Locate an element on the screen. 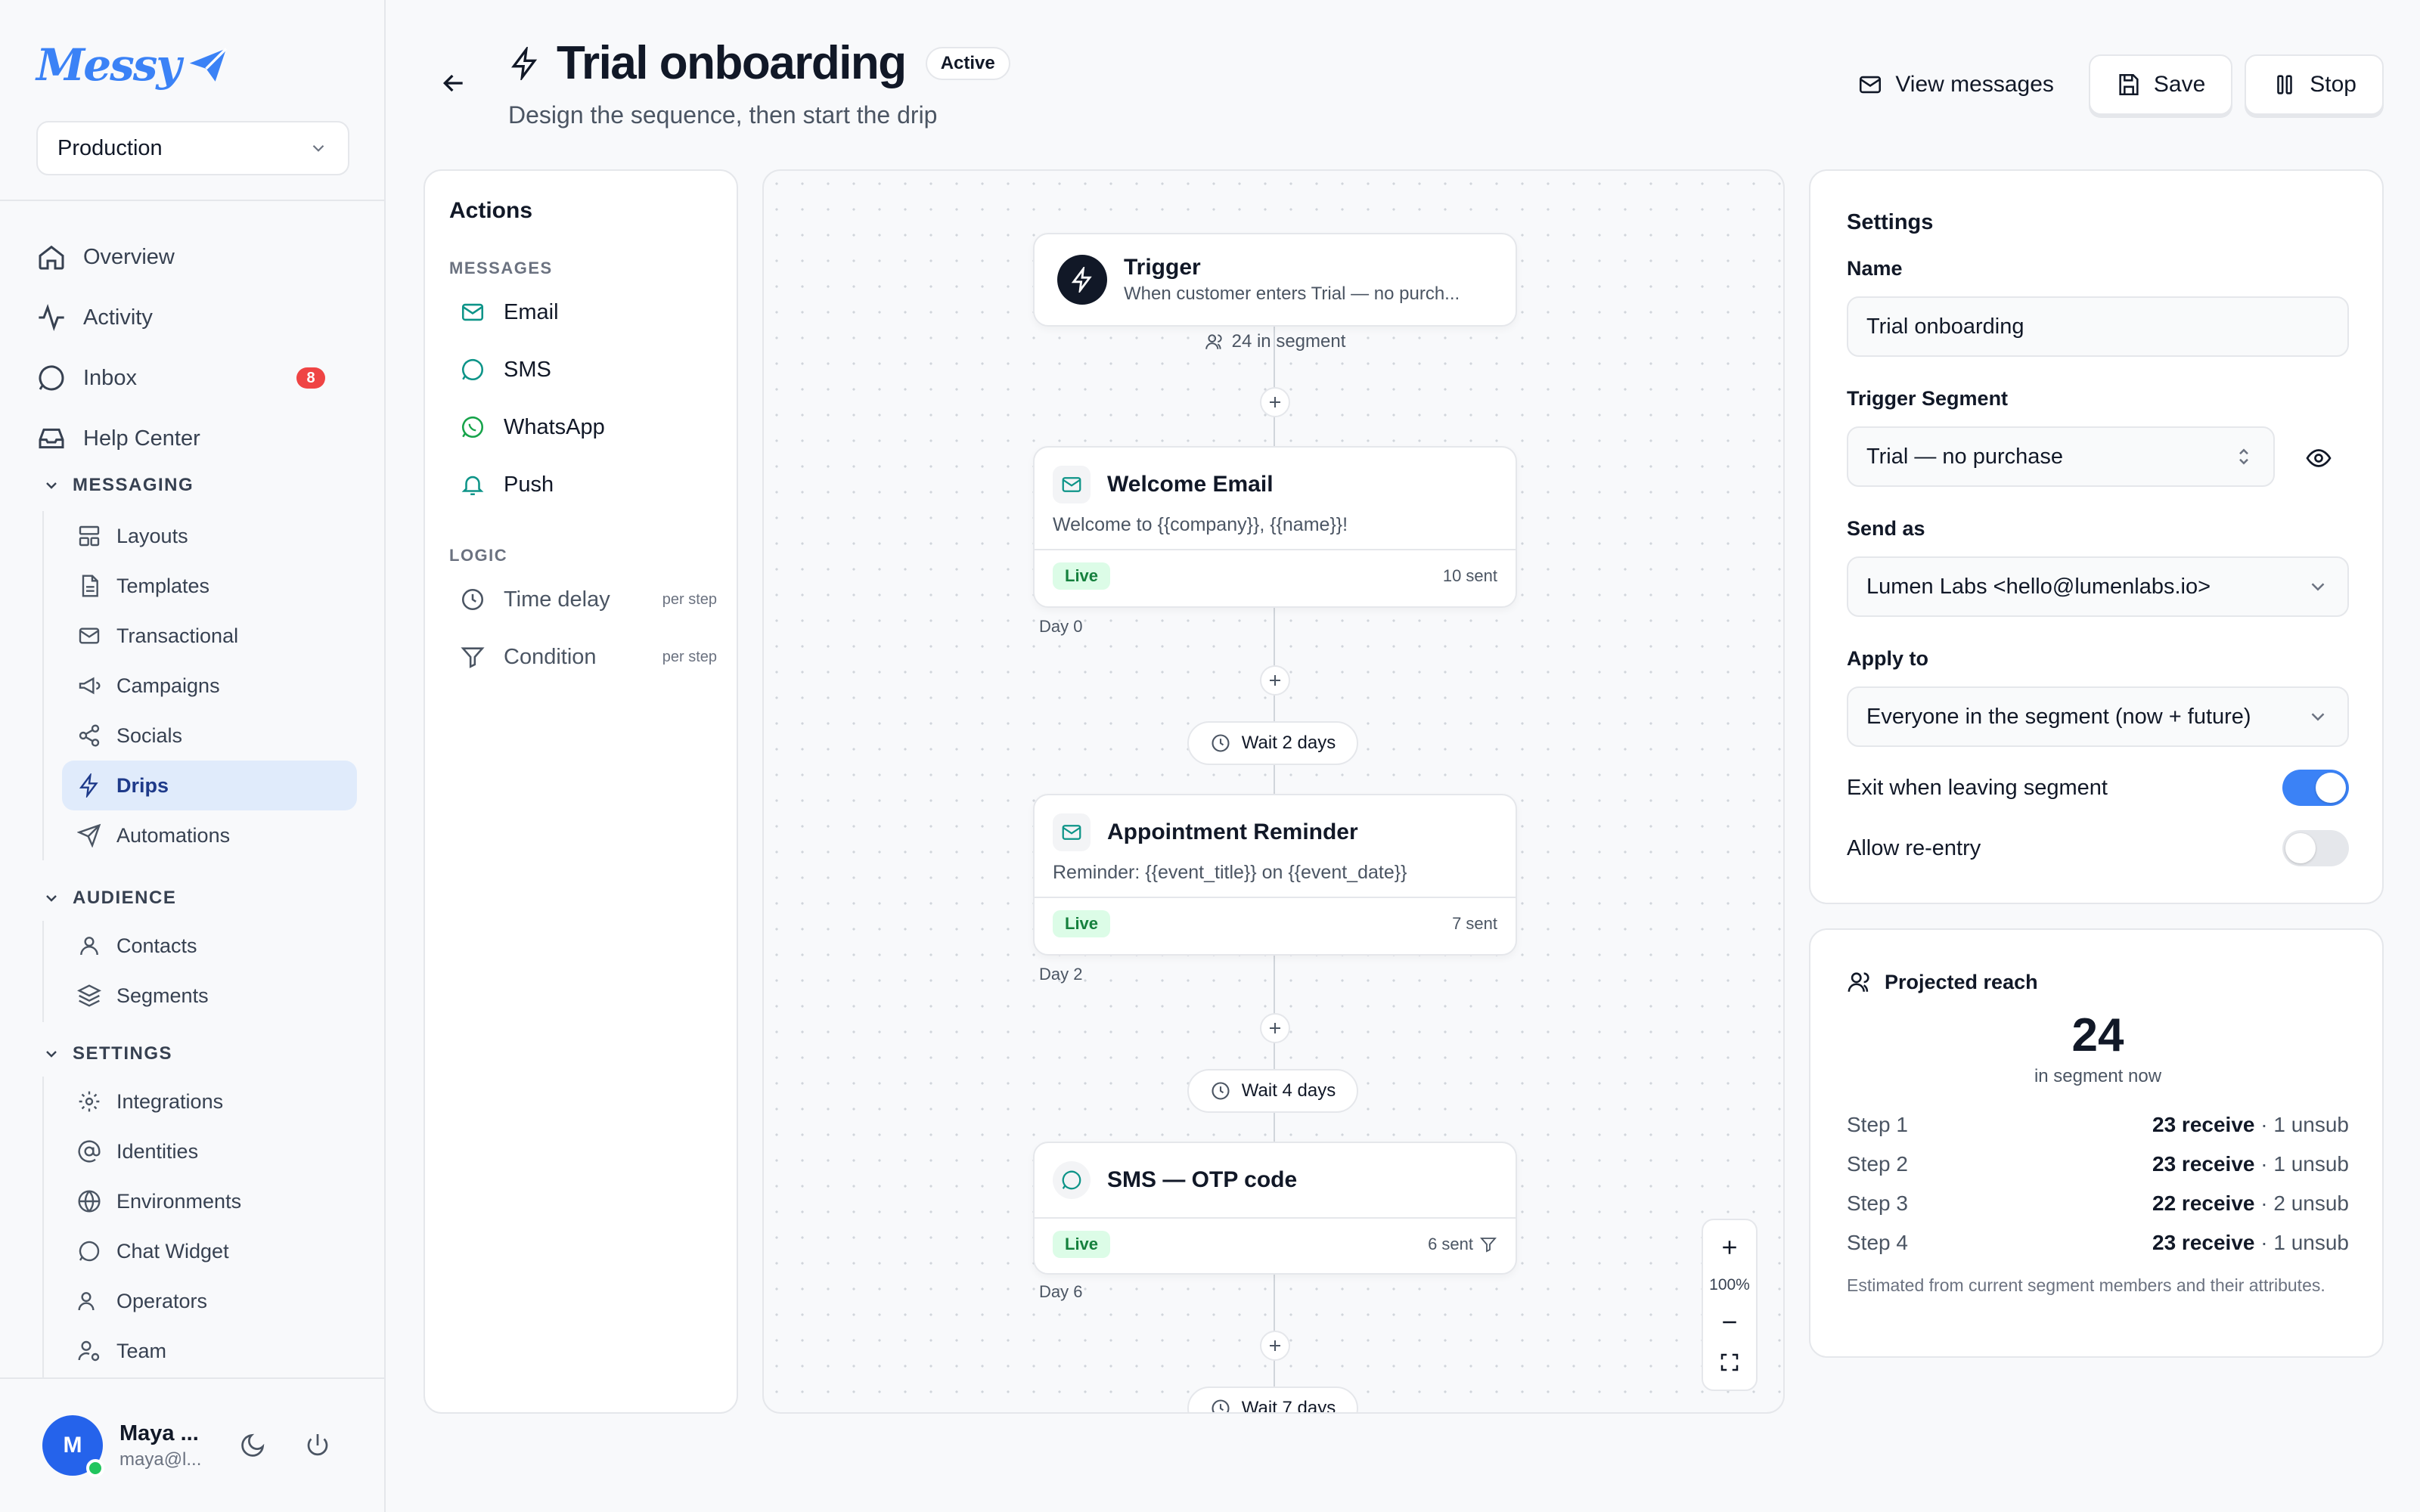 The image size is (2420, 1512). stop-button: Stop is located at coordinates (2314, 84).